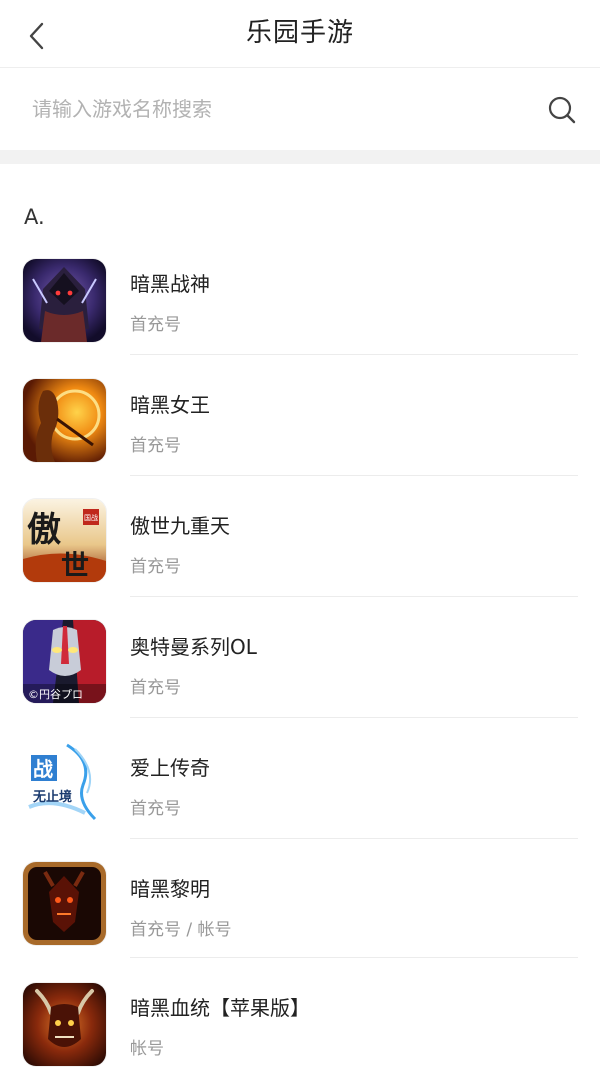  What do you see at coordinates (91, 517) in the screenshot?
I see `icon-badge: 国战` at bounding box center [91, 517].